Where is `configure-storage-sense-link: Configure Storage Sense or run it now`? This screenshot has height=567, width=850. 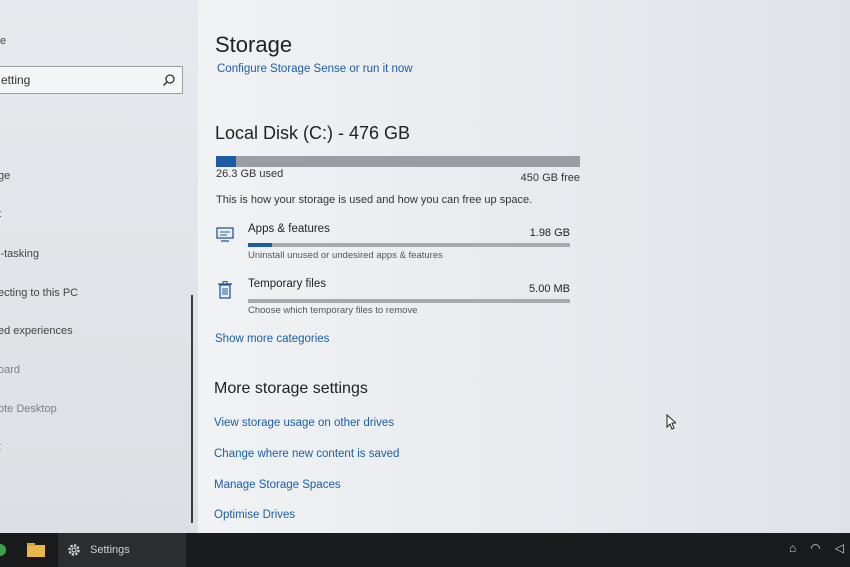 configure-storage-sense-link: Configure Storage Sense or run it now is located at coordinates (315, 69).